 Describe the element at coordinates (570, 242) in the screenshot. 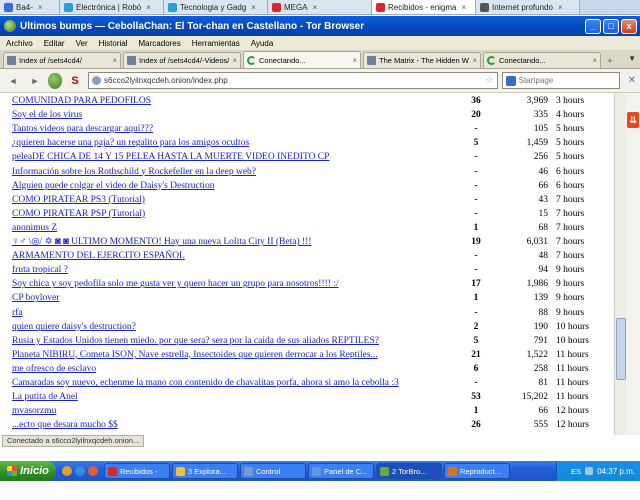

I see `thread-age: 7 hours` at that location.